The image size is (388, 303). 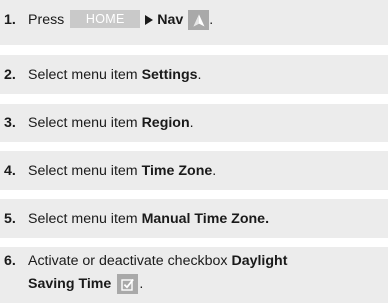 I want to click on nav-label: Nav, so click(x=170, y=20).